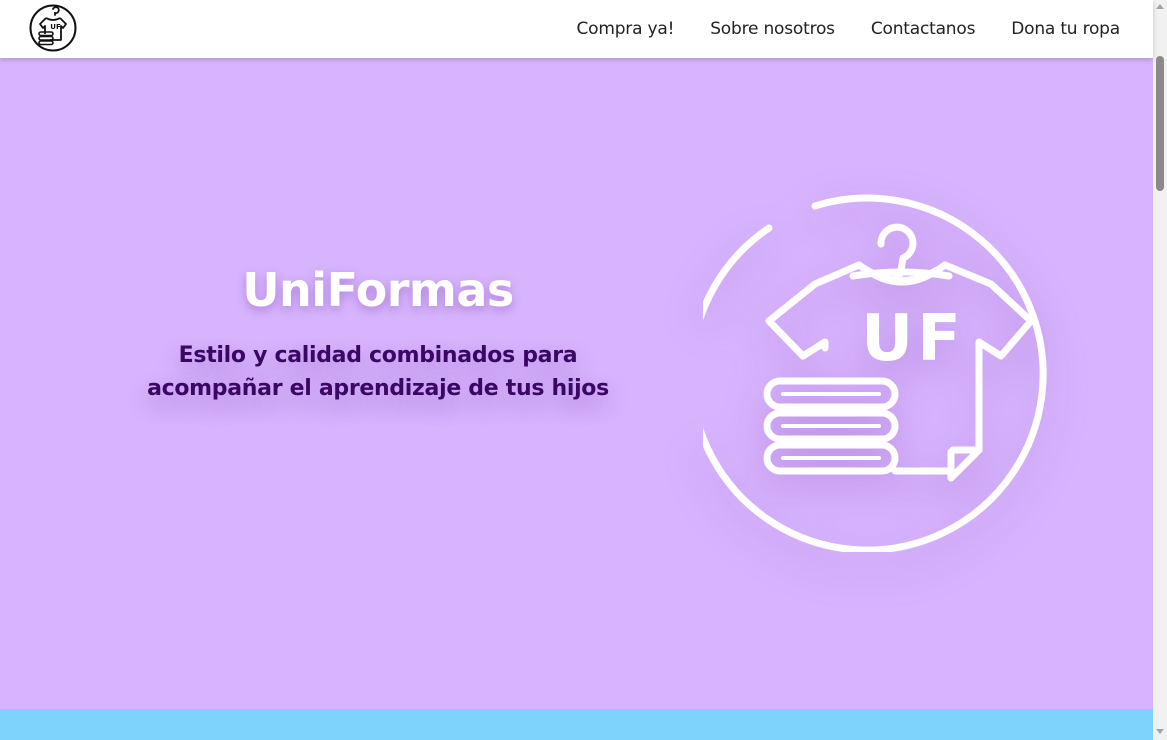 Image resolution: width=1167 pixels, height=740 pixels. I want to click on logo-badge-text: UF, so click(55, 27).